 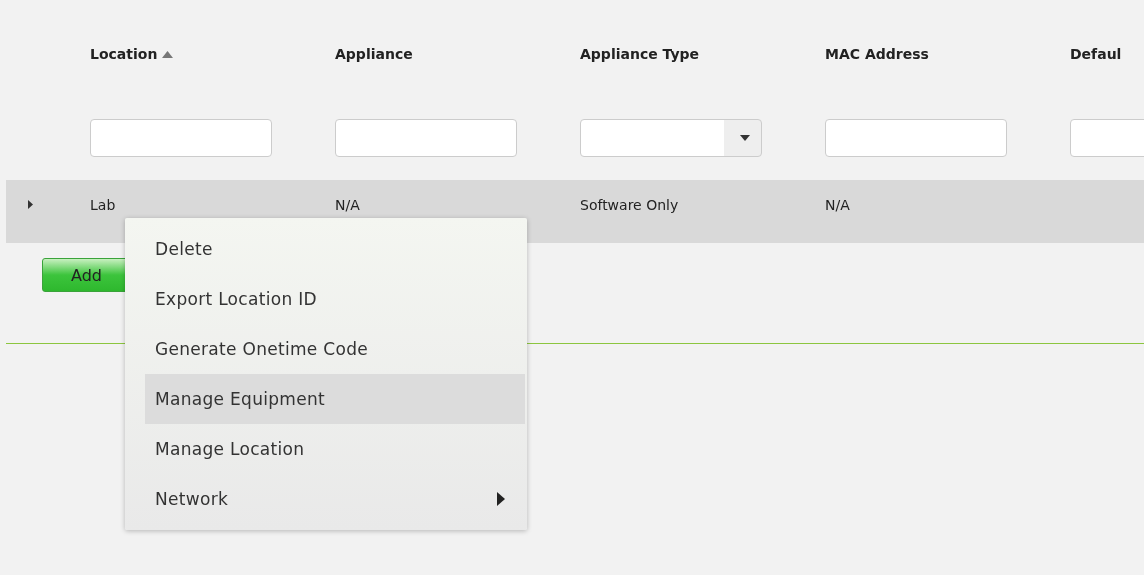 I want to click on menu-item: Export Location ID, so click(x=335, y=299).